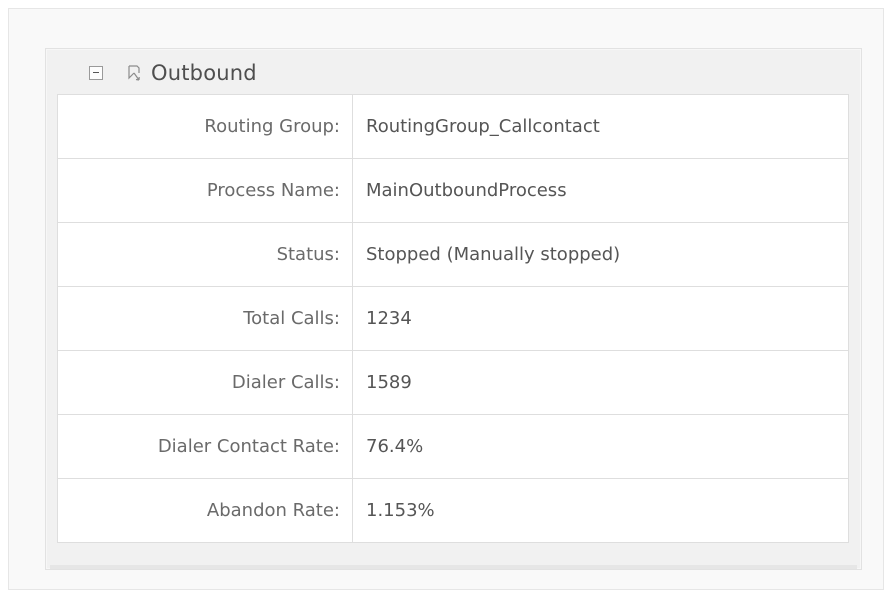  I want to click on collapse-minus-icon, so click(96, 73).